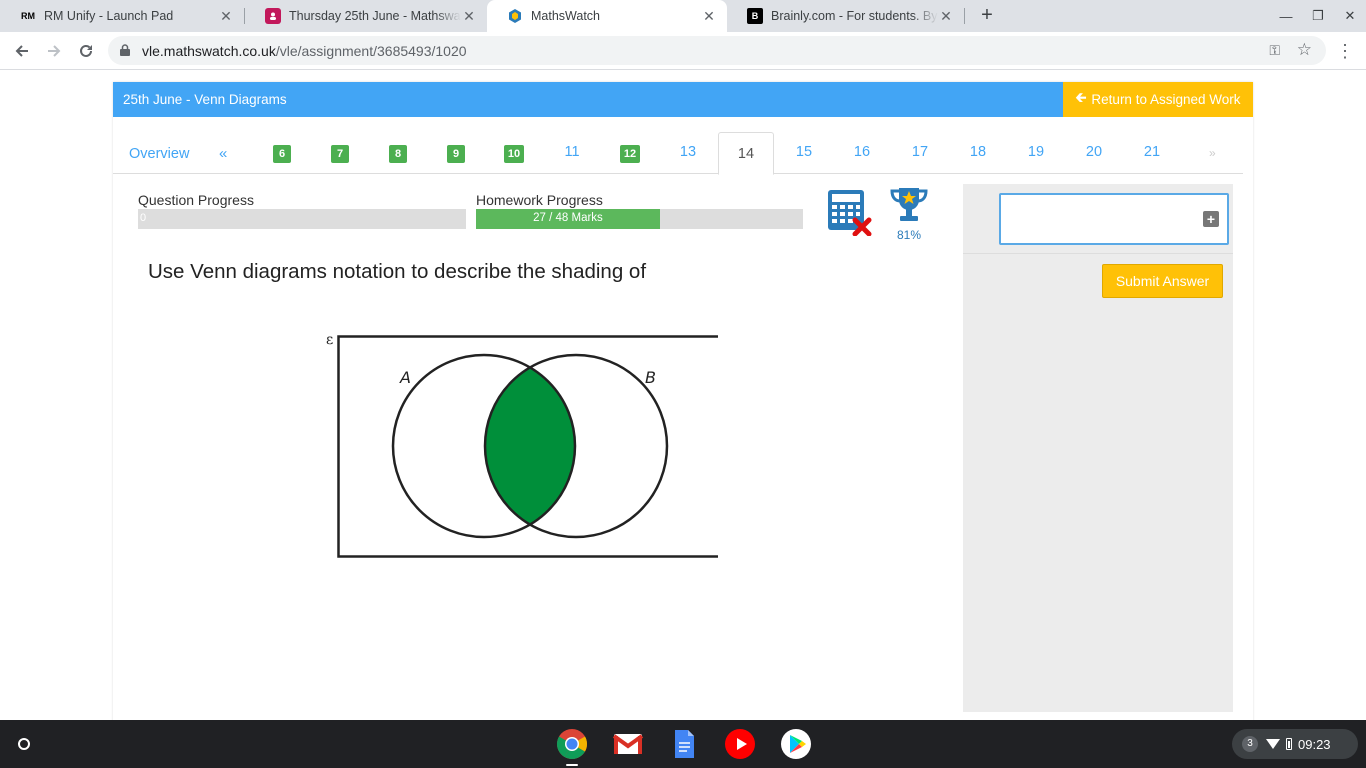 This screenshot has width=1366, height=768. I want to click on homework-progress-bar: 27 / 48 Marks, so click(639, 219).